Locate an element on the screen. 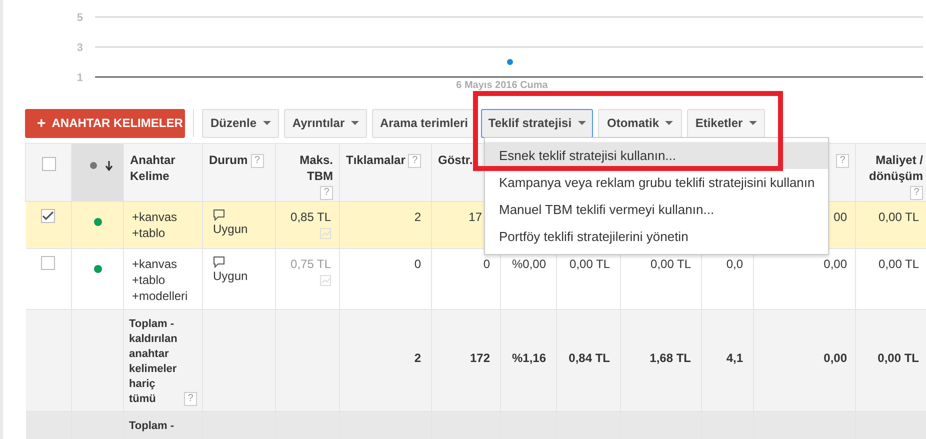  metric-text: 172 is located at coordinates (480, 358).